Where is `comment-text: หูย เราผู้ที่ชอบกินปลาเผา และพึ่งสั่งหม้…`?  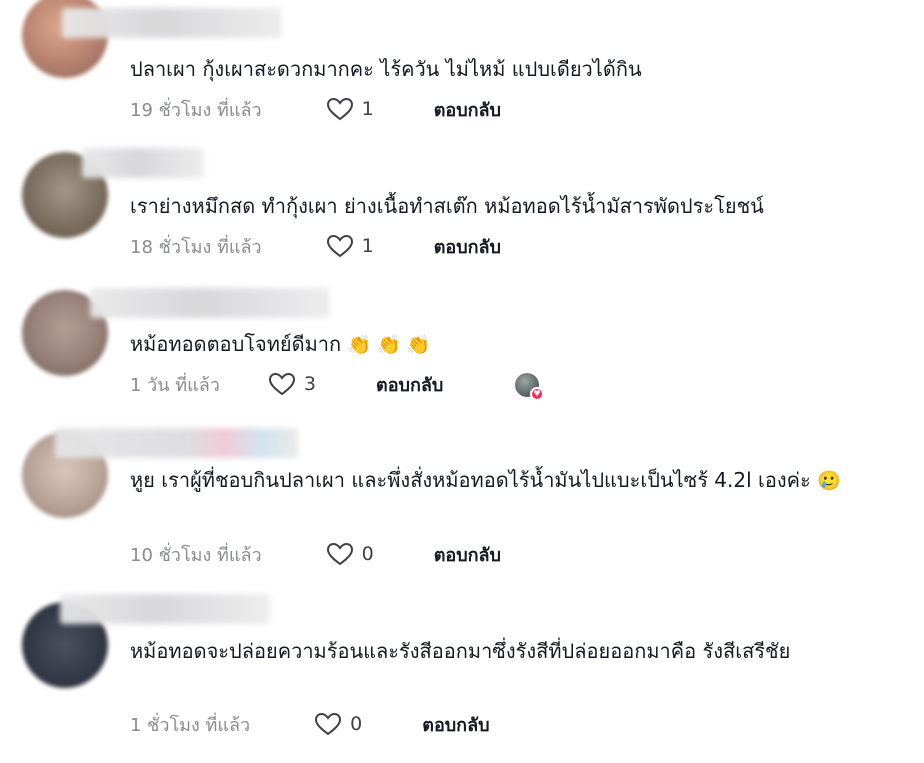 comment-text: หูย เราผู้ที่ชอบกินปลาเผา และพึ่งสั่งหม้… is located at coordinates (515, 481).